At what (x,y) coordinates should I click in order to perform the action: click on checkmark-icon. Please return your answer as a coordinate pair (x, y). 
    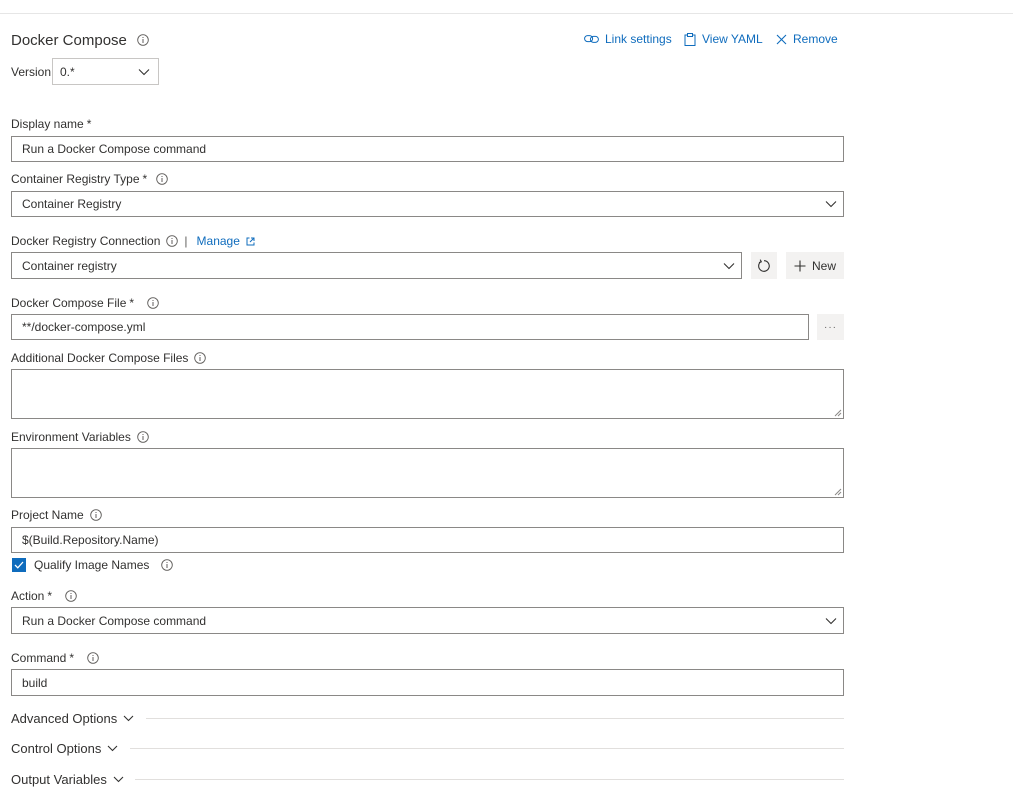
    Looking at the image, I should click on (19, 565).